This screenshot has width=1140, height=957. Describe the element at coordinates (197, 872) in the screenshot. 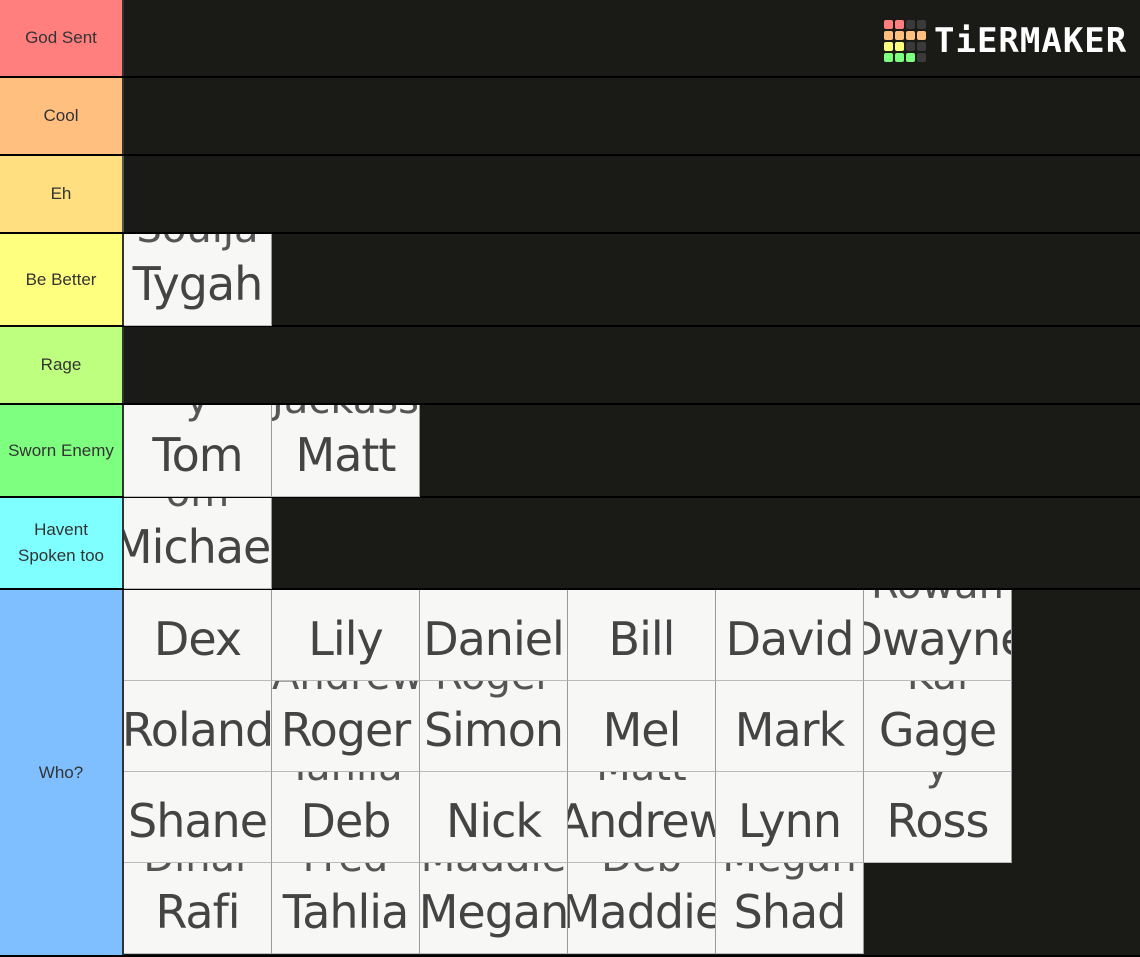

I see `item-ghost-text: Dinar` at that location.